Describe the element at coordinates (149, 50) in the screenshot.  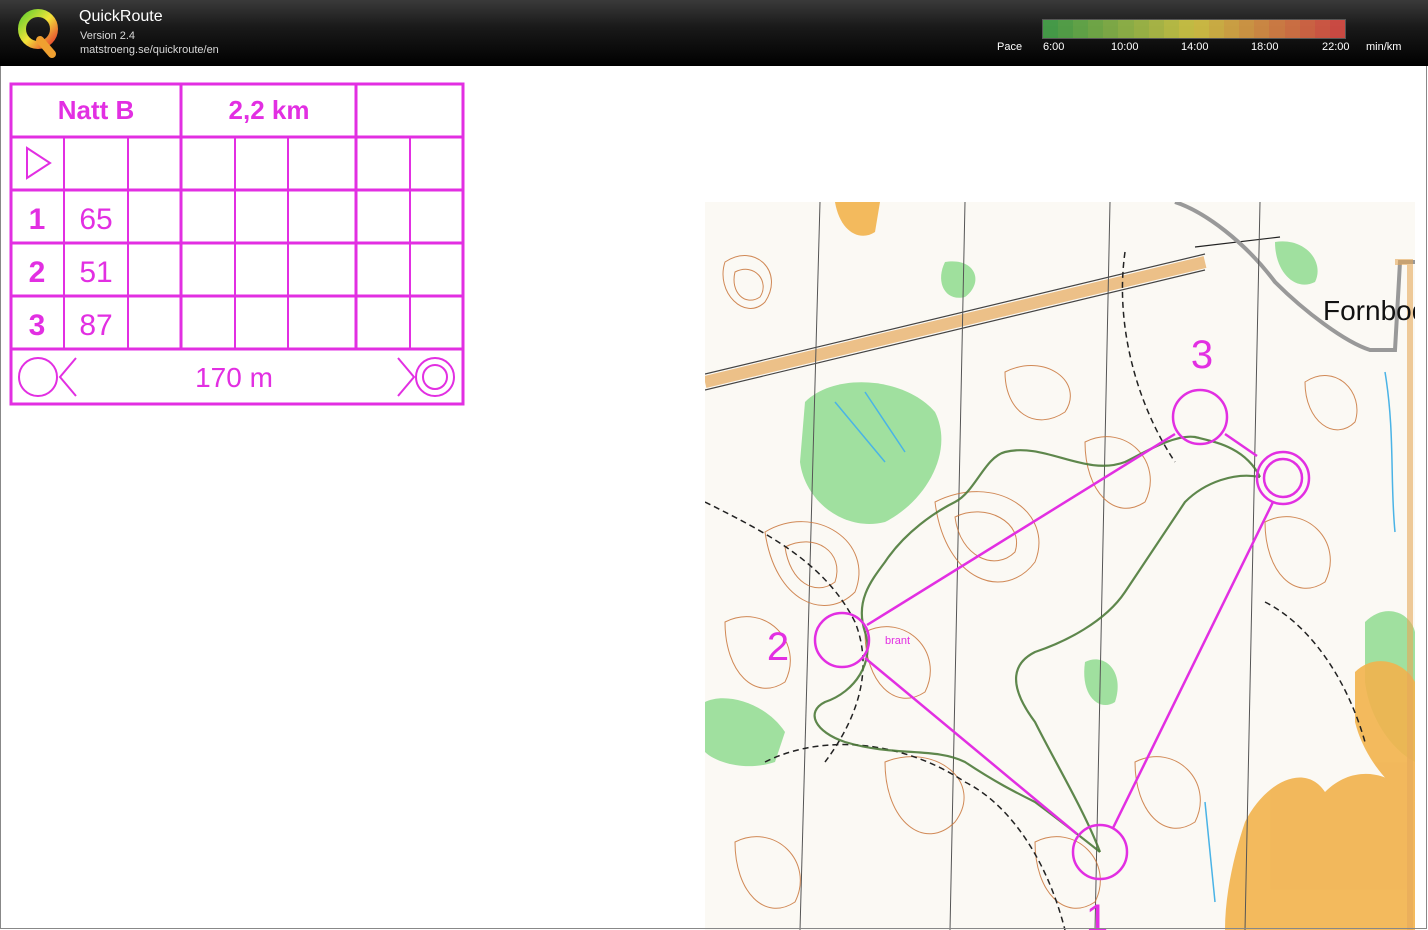
I see `app-url: matstroeng.se/quickroute/en` at that location.